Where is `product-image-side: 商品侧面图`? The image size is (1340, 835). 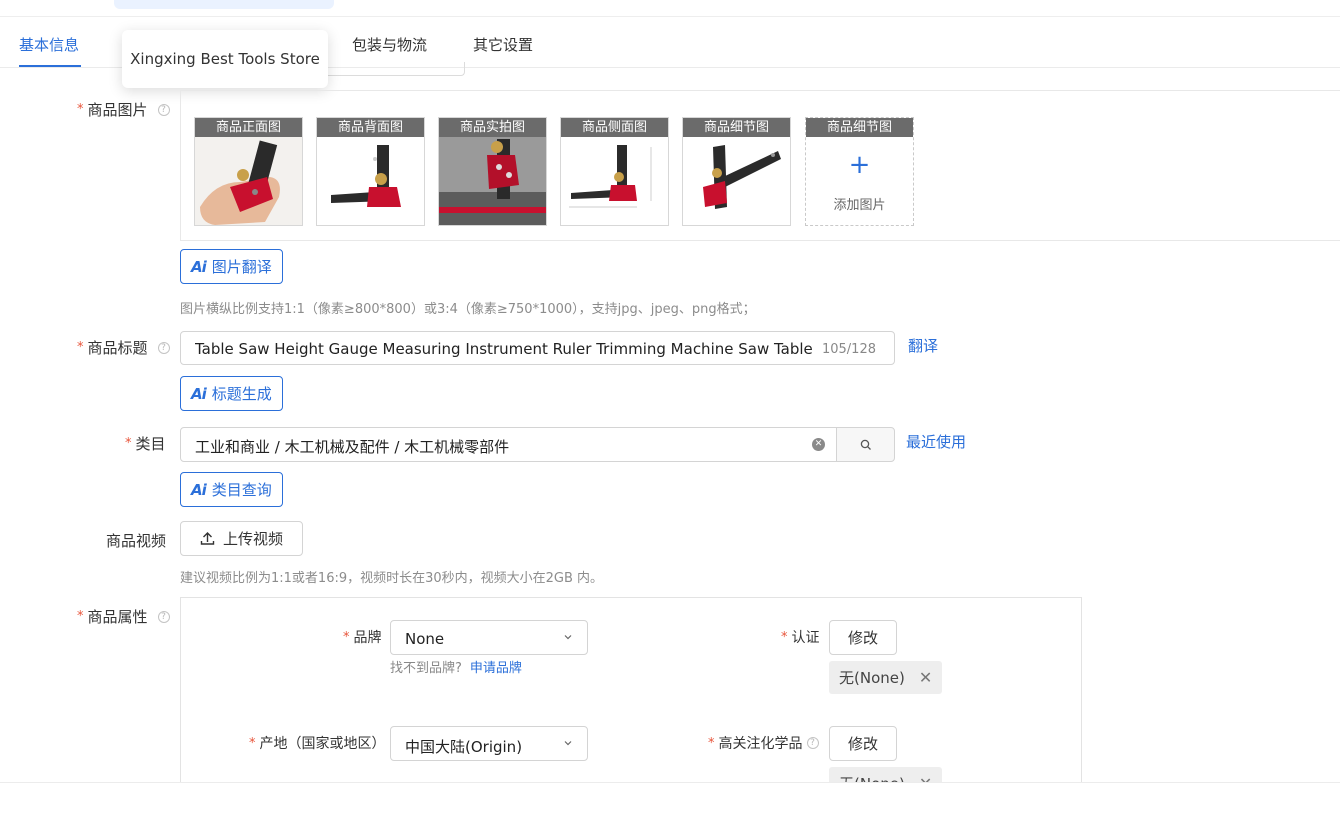 product-image-side: 商品侧面图 is located at coordinates (614, 171).